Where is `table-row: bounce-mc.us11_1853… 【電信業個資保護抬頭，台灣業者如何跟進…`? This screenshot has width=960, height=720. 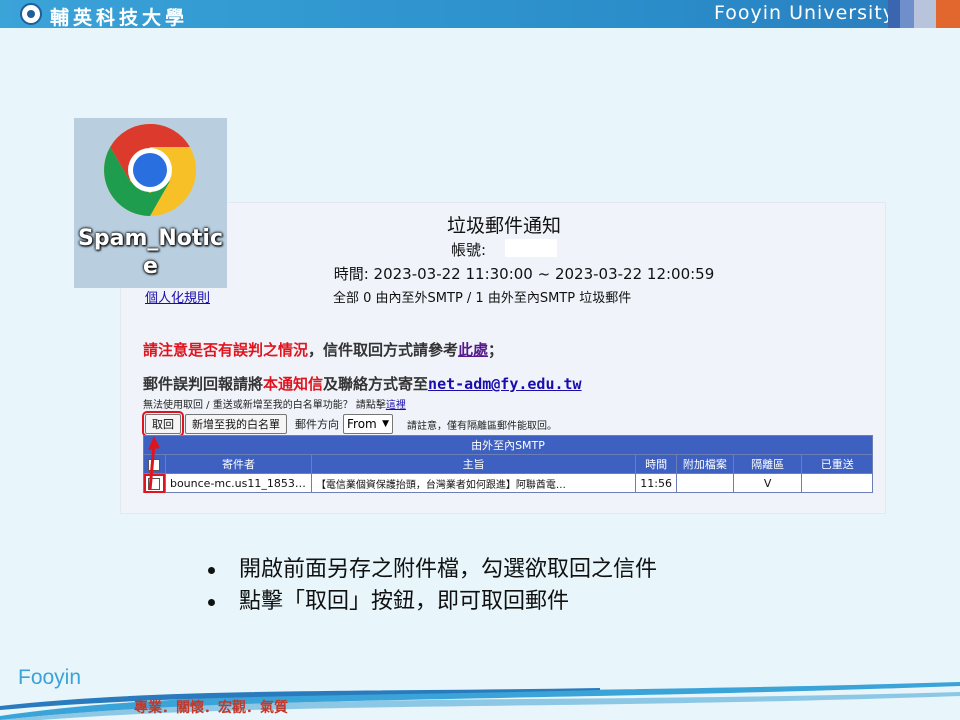 table-row: bounce-mc.us11_1853… 【電信業個資保護抬頭，台灣業者如何跟進… is located at coordinates (508, 483).